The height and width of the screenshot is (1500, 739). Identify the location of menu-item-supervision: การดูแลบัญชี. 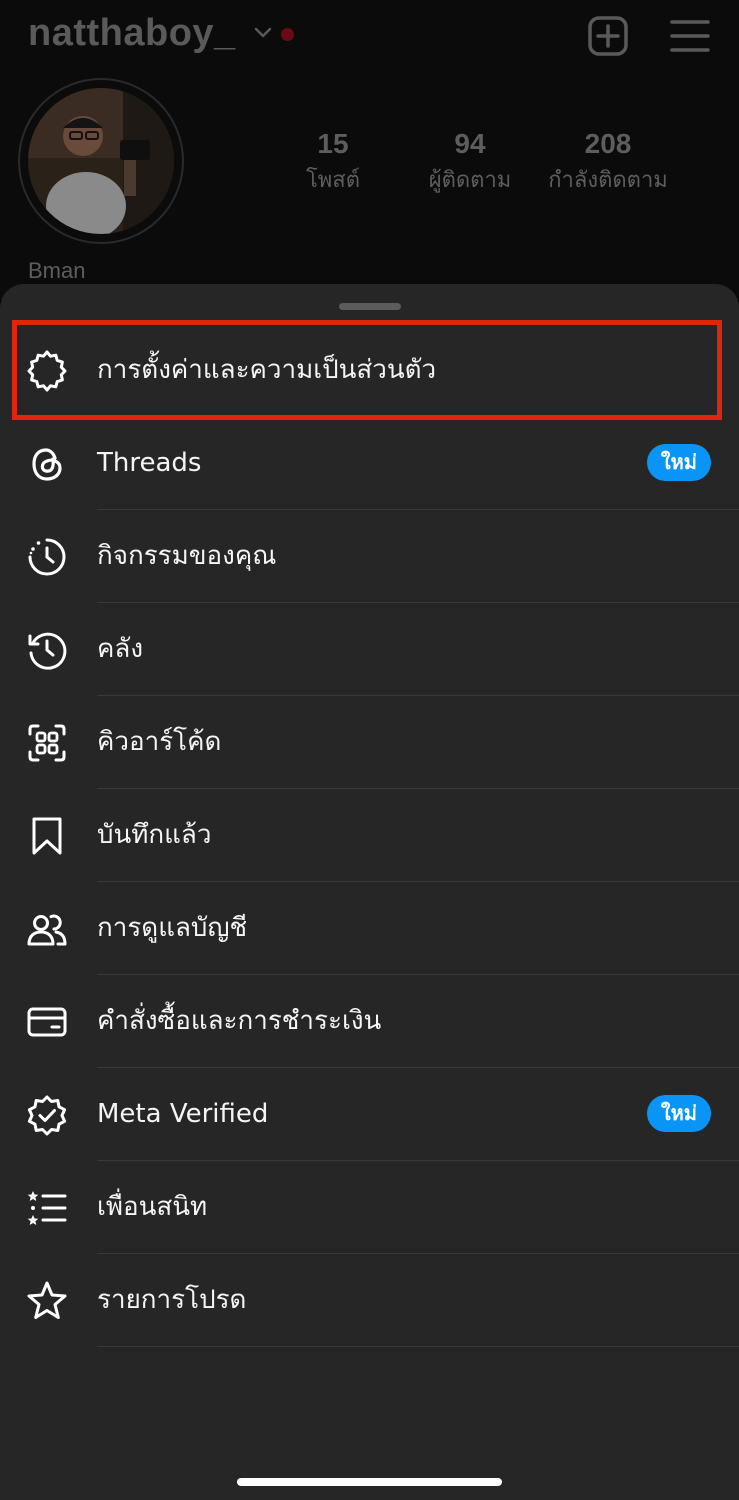
(369, 928).